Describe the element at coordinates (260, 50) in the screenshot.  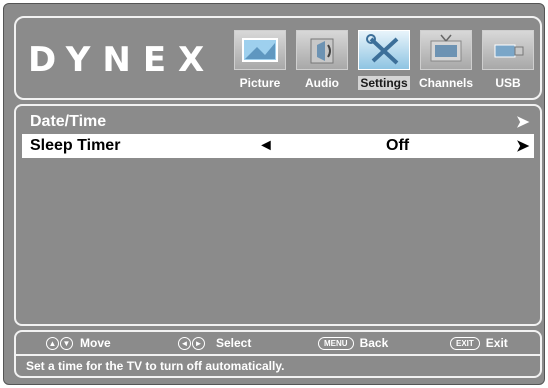
I see `picture-icon` at that location.